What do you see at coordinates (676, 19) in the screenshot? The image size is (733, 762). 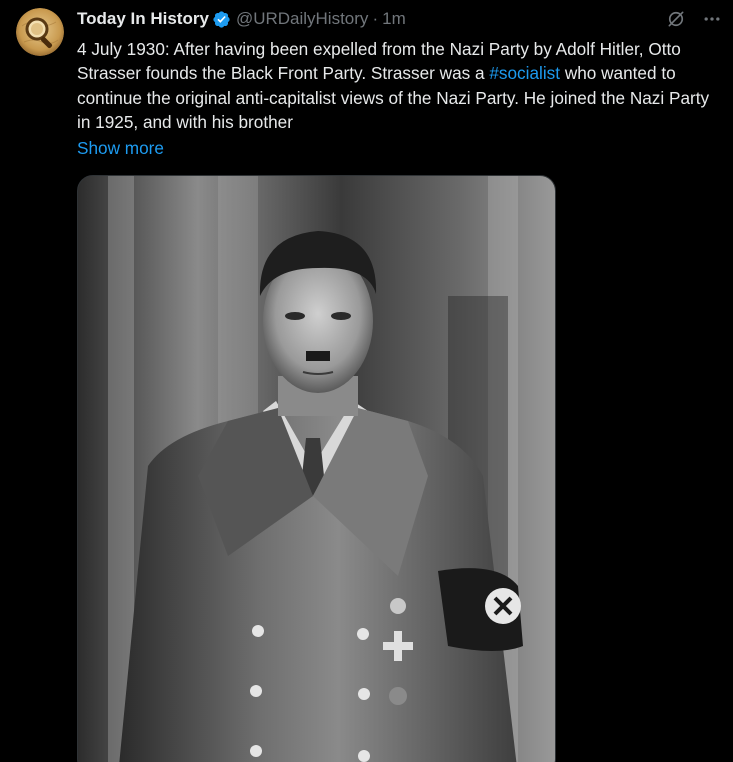 I see `grok-icon` at bounding box center [676, 19].